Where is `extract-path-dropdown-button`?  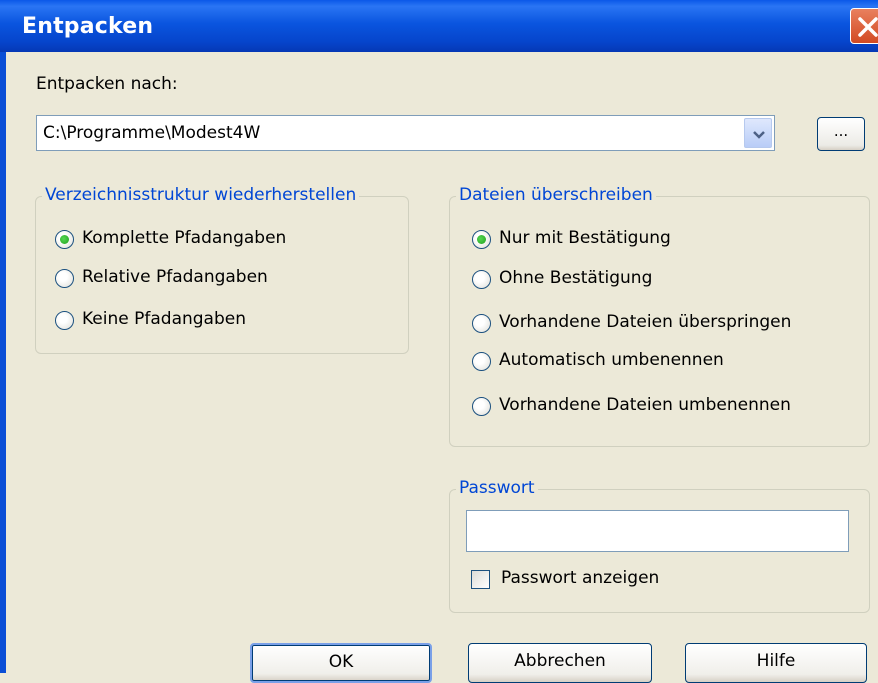
extract-path-dropdown-button is located at coordinates (758, 133).